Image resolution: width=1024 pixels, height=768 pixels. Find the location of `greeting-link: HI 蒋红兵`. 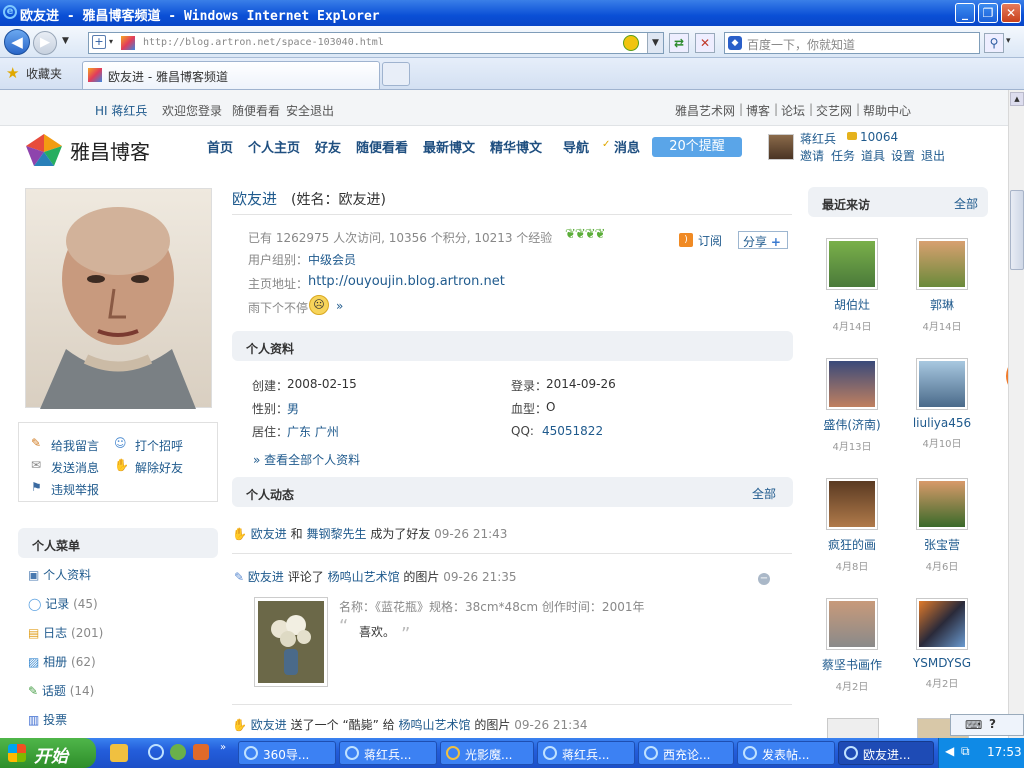

greeting-link: HI 蒋红兵 is located at coordinates (121, 110).